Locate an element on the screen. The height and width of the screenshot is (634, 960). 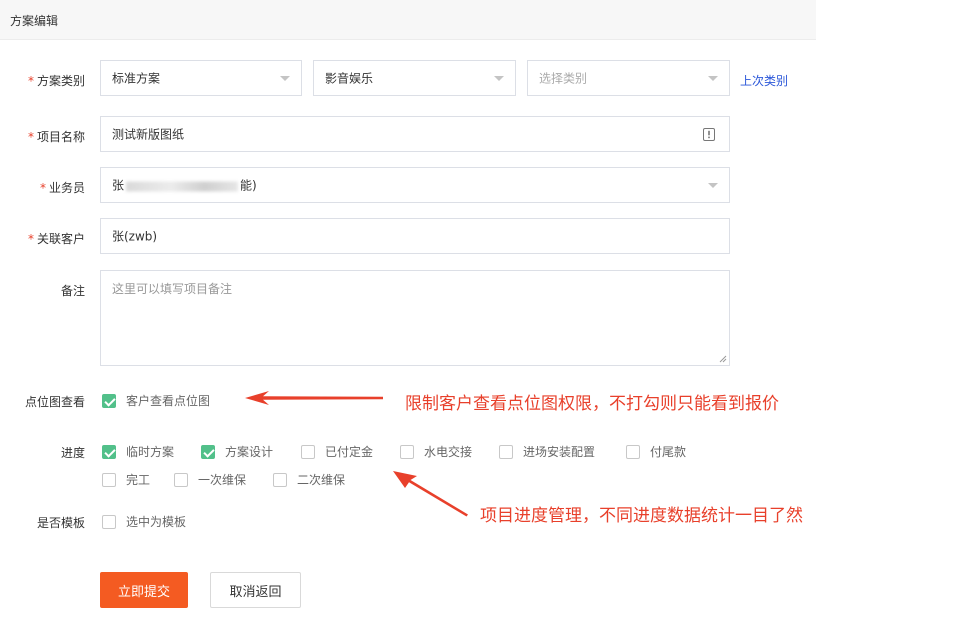
progress-item-final-payment: 付尾款 is located at coordinates (656, 451).